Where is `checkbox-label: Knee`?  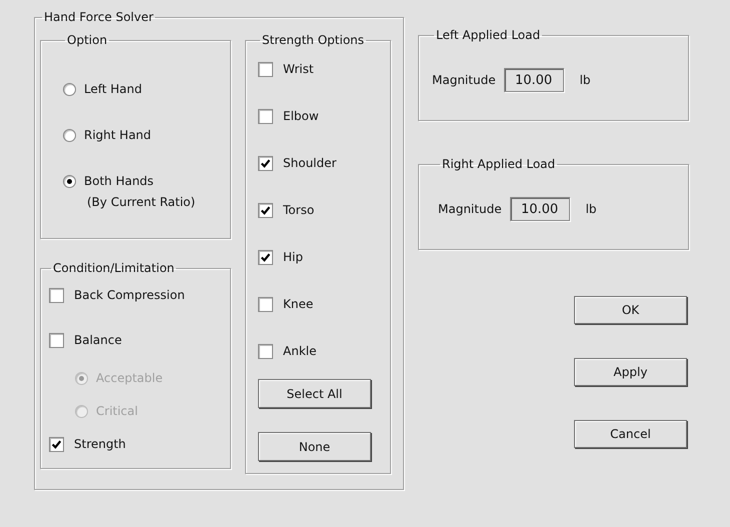 checkbox-label: Knee is located at coordinates (298, 304).